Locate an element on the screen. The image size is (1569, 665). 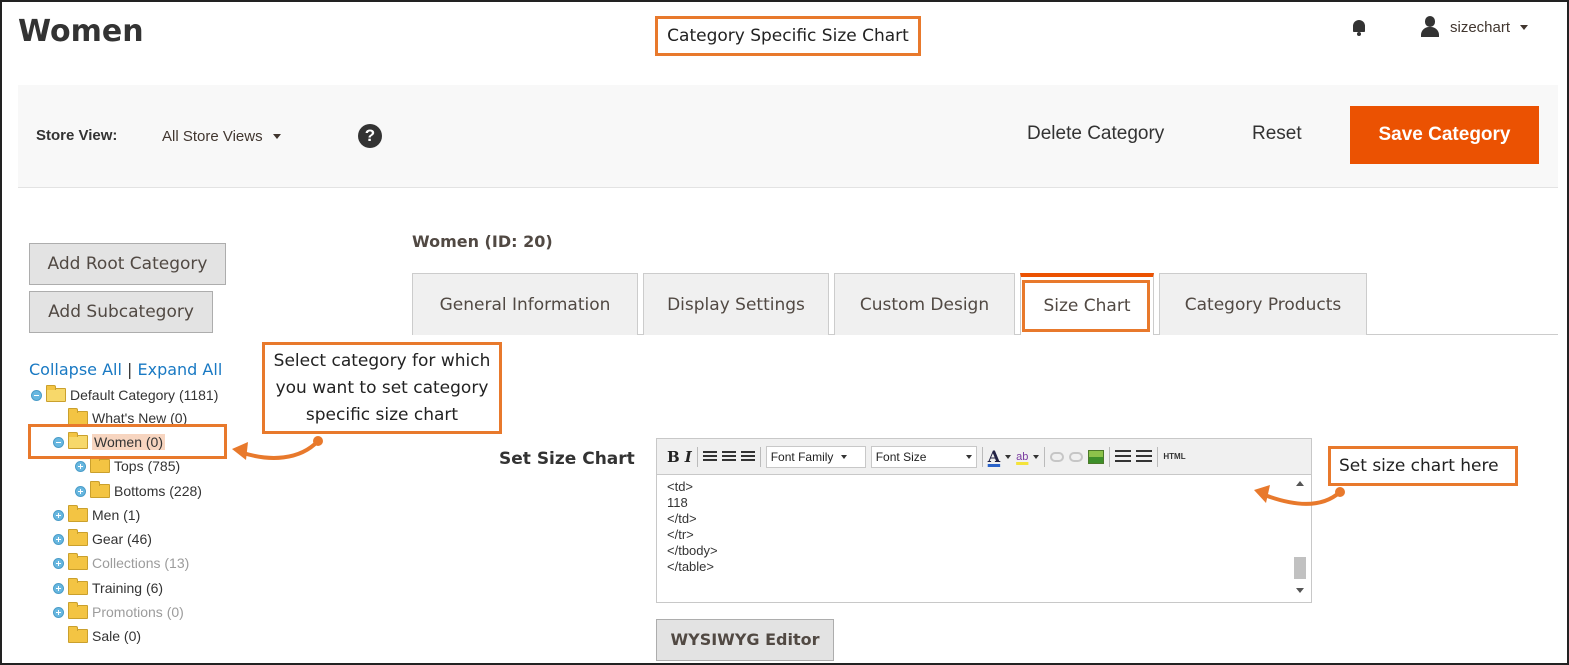
tree-node-training: Training (6) is located at coordinates (108, 587).